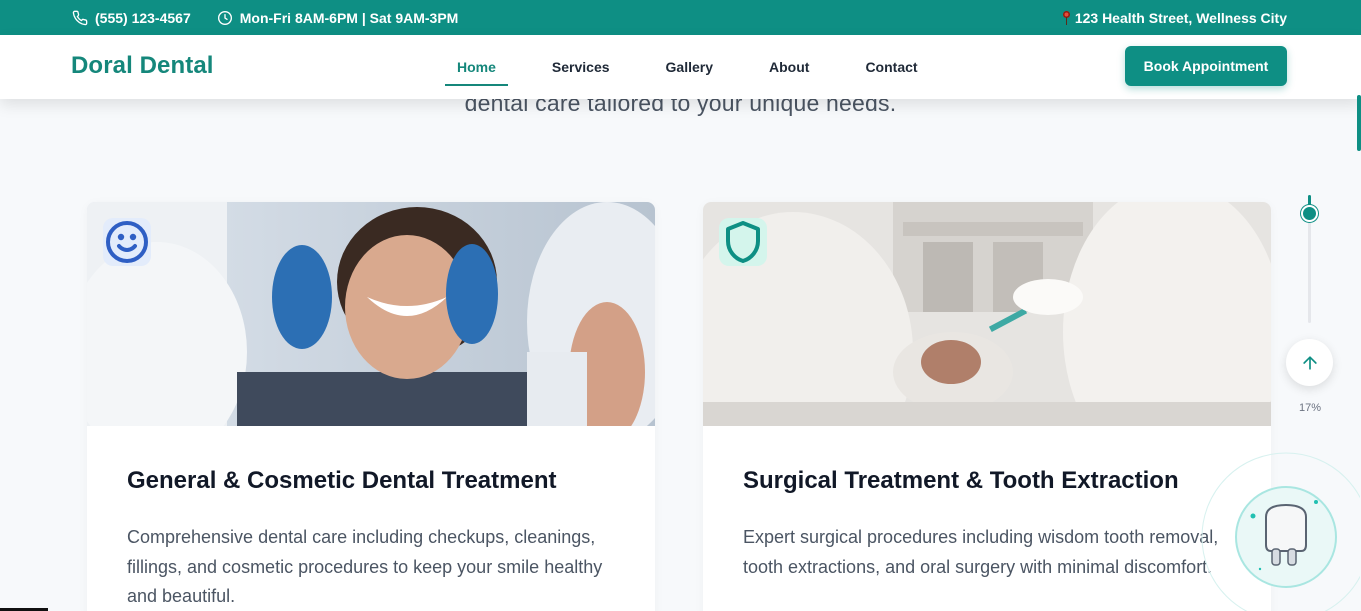  I want to click on phone-icon, so click(80, 17).